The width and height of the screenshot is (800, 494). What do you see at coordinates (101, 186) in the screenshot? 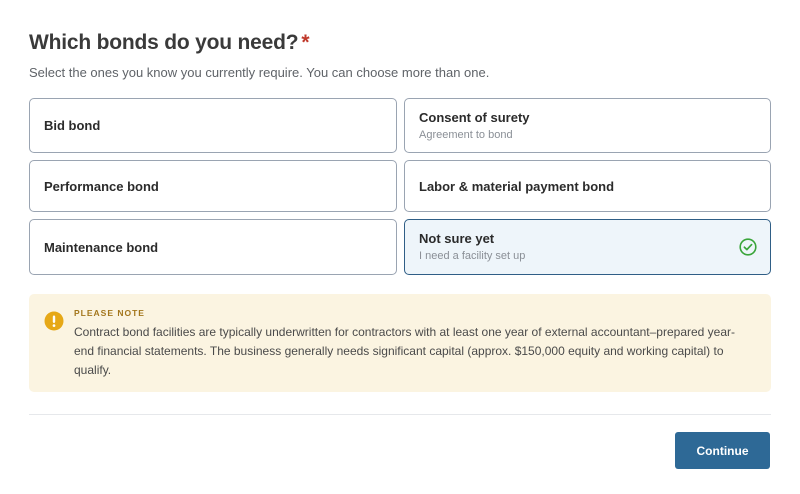
I see `option-label: Performance bond` at bounding box center [101, 186].